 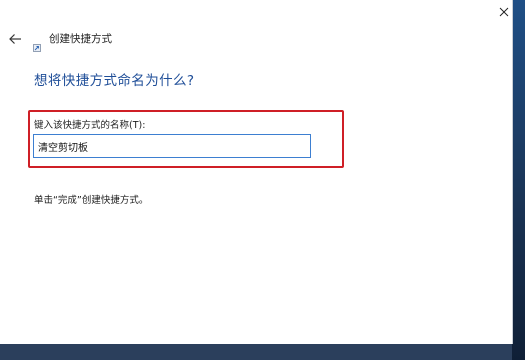 I want to click on shortcut-name-input, so click(x=172, y=146).